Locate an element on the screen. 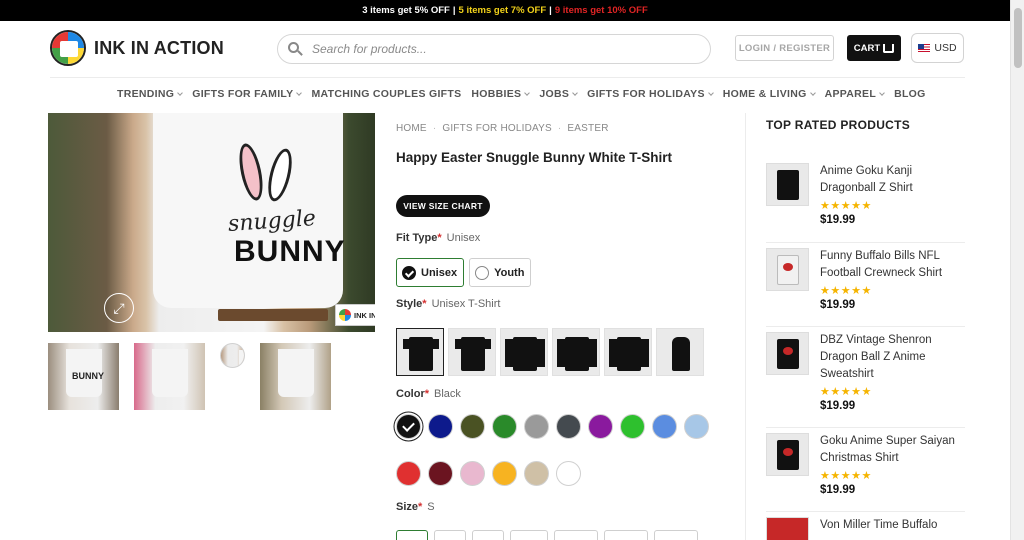 This screenshot has height=540, width=1024. nav-item-apparel: APPAREL is located at coordinates (855, 94).